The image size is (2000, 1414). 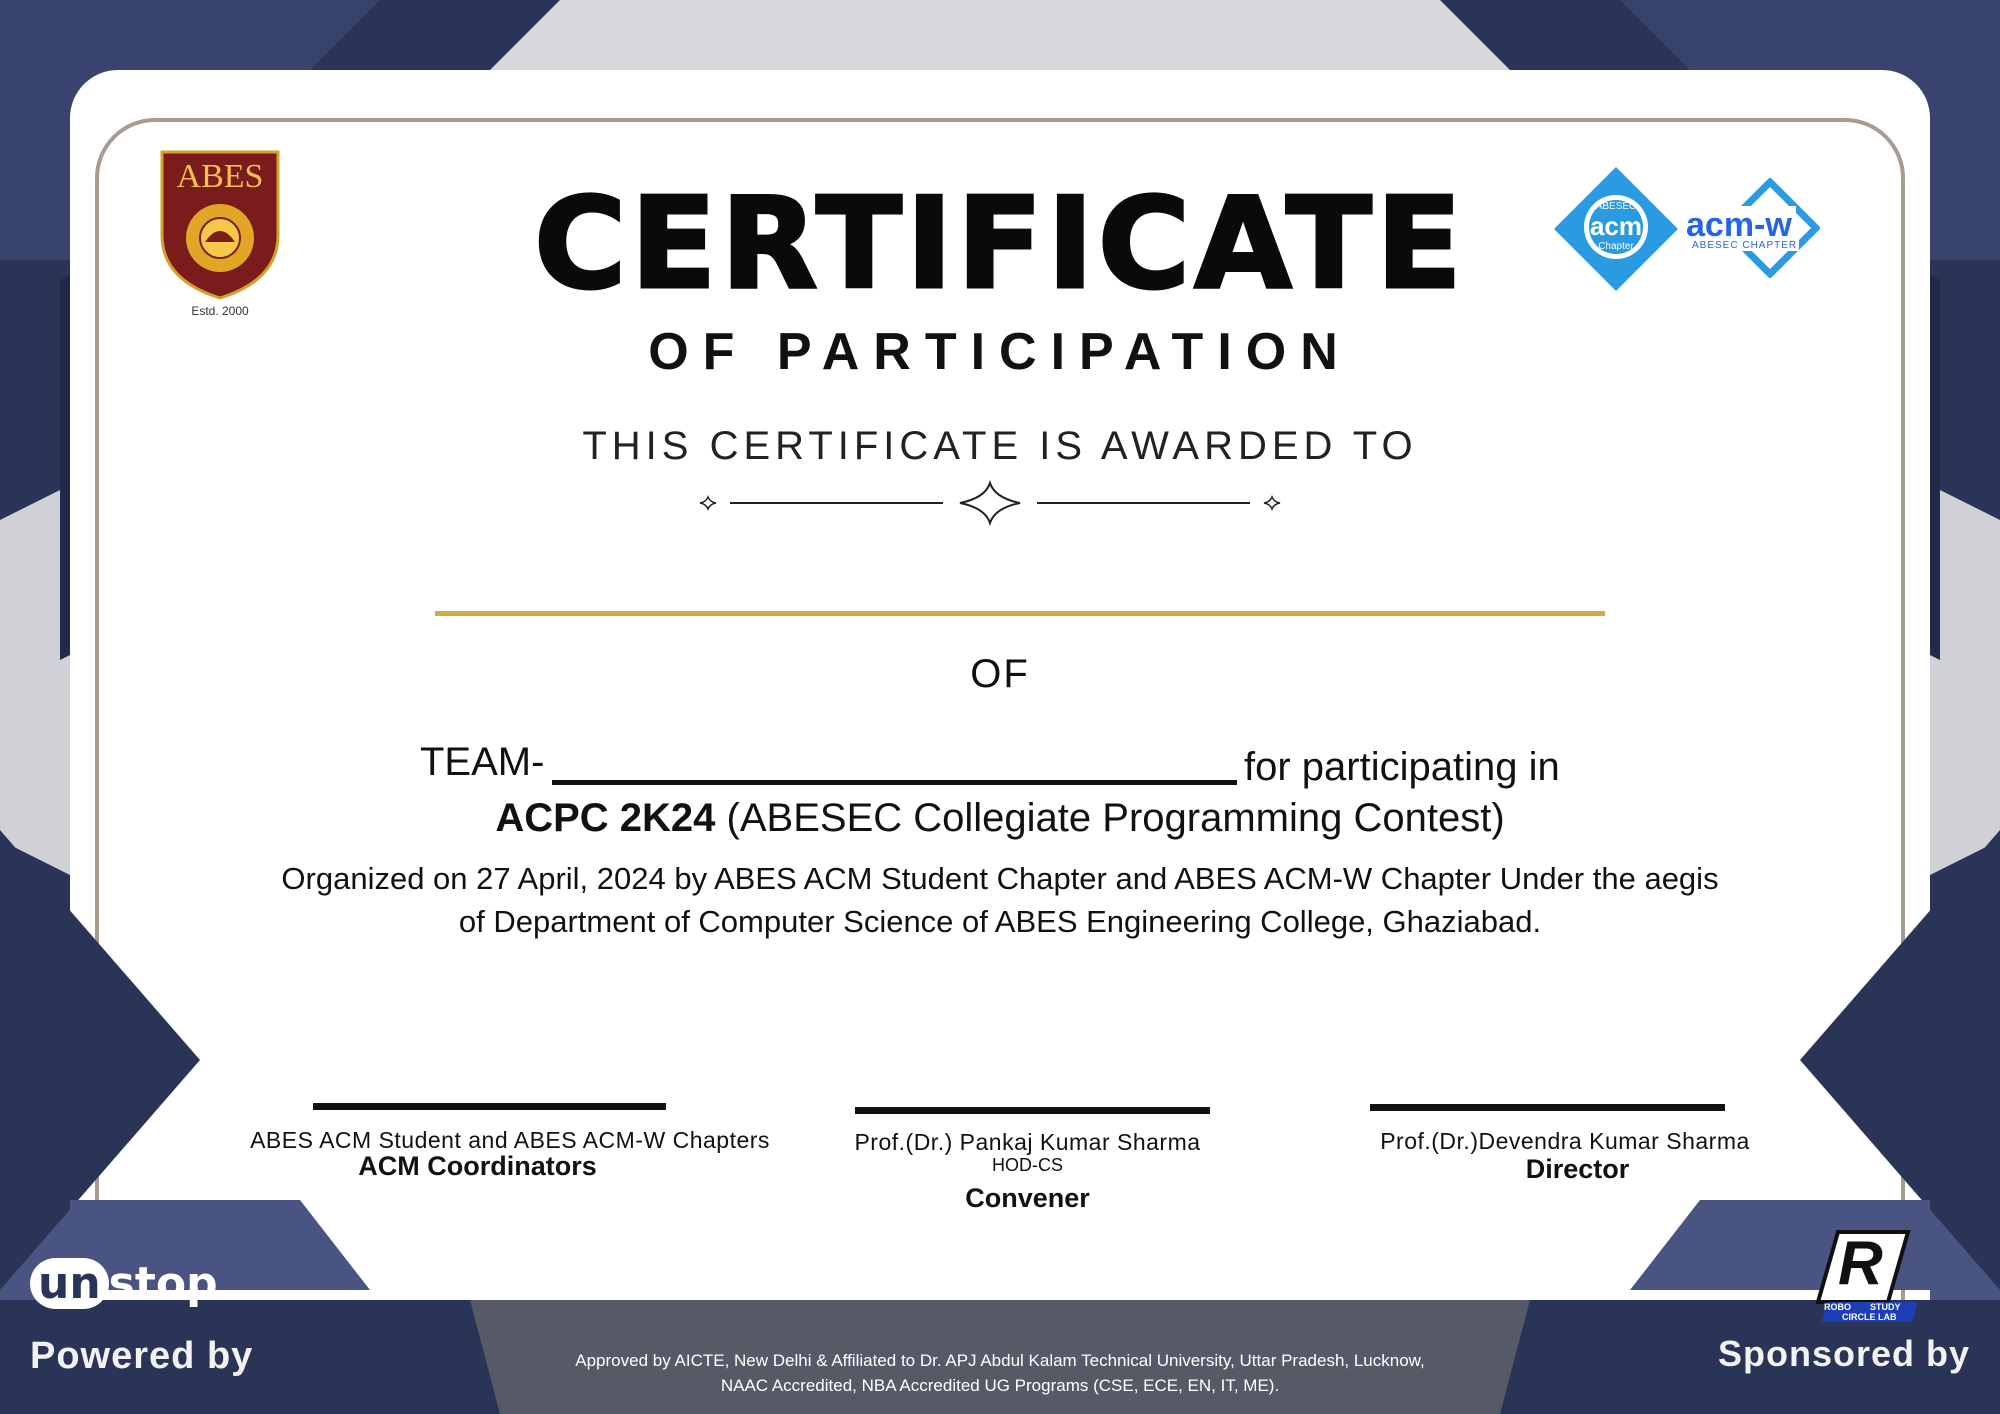 What do you see at coordinates (1885, 1307) in the screenshot?
I see `robo-logo-text-2: STUDY` at bounding box center [1885, 1307].